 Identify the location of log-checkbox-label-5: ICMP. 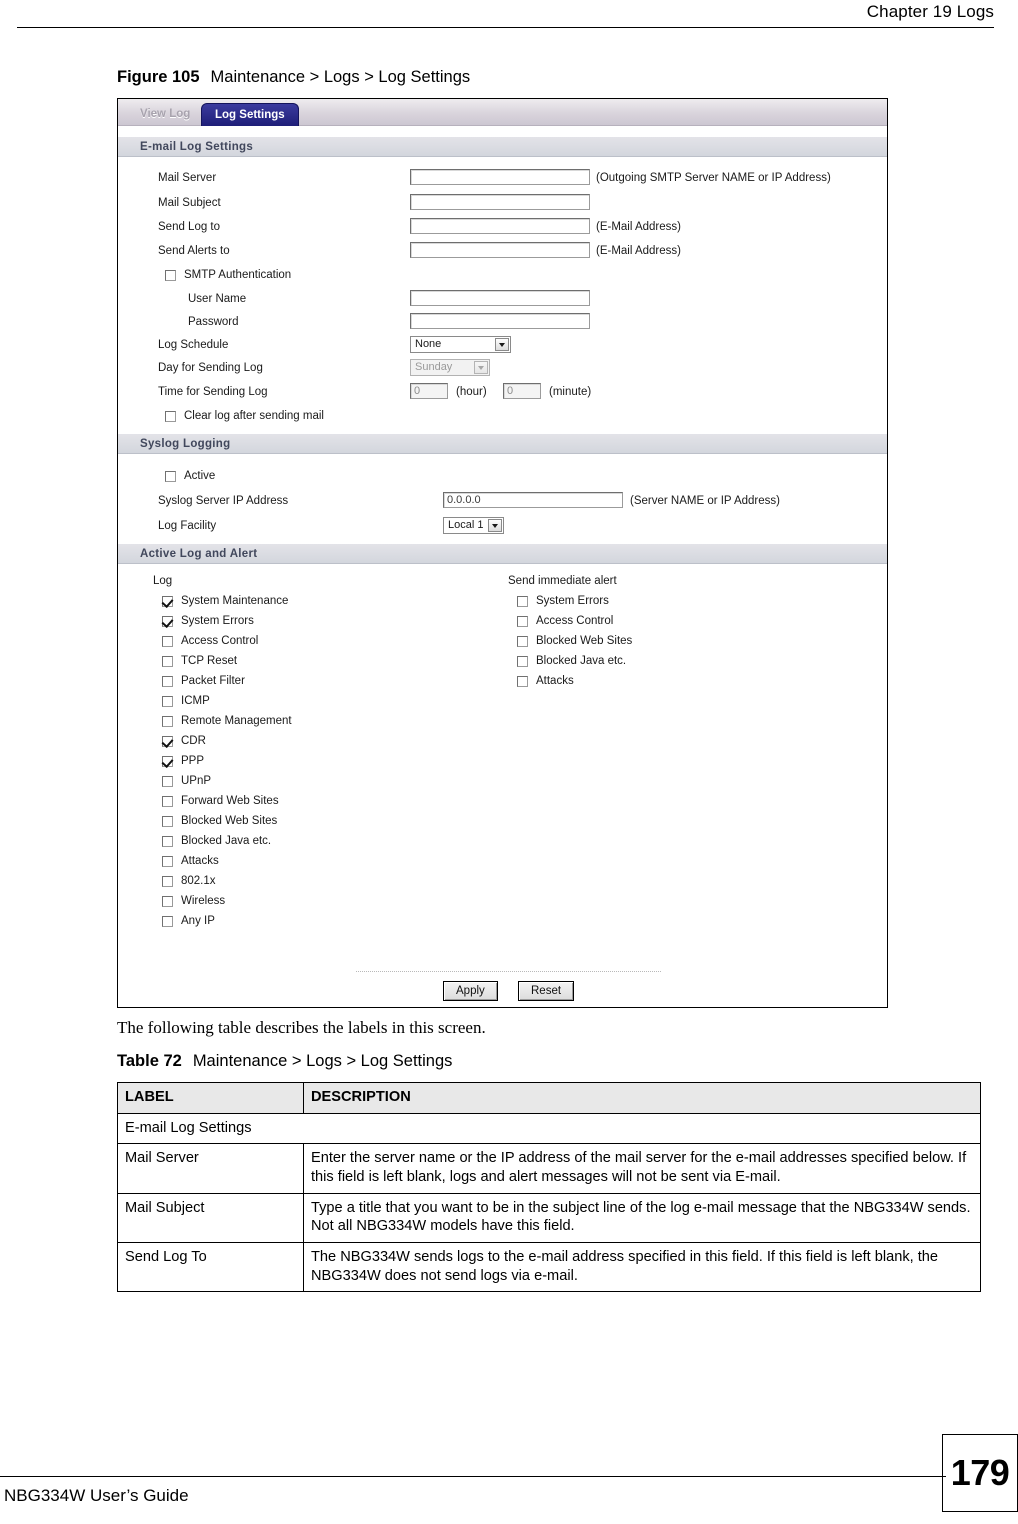
(195, 701).